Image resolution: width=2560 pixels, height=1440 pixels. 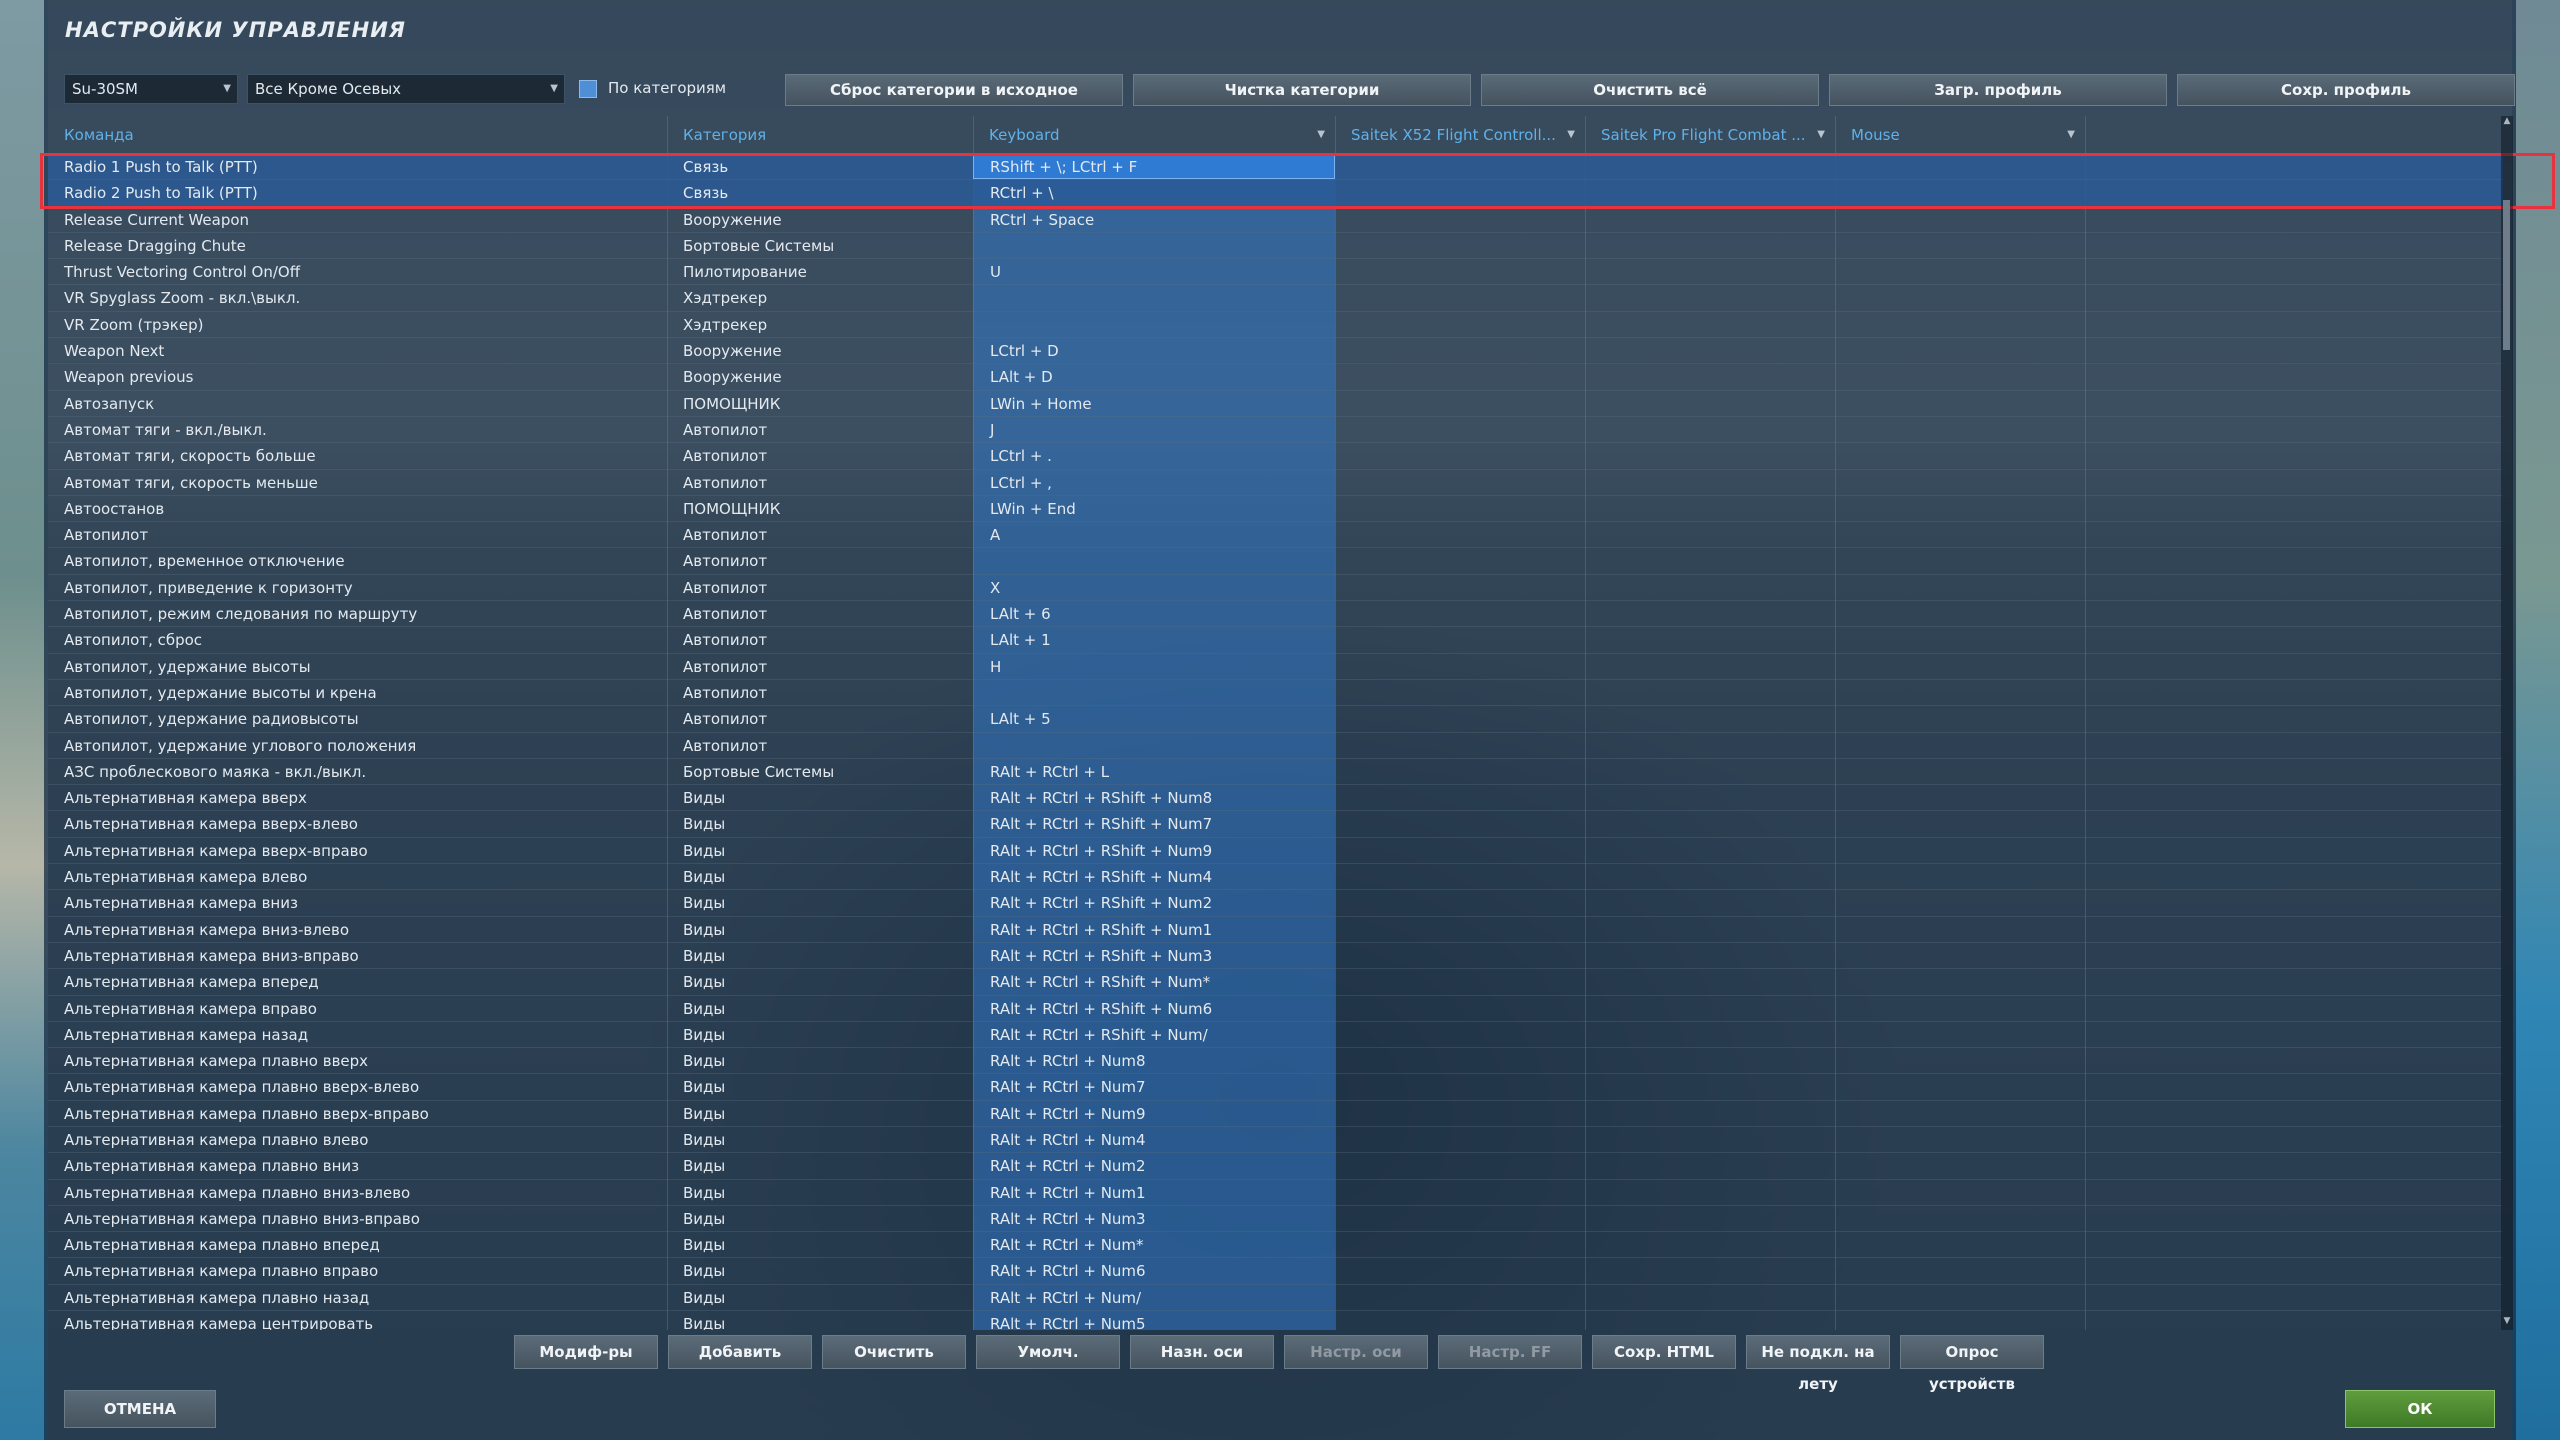 What do you see at coordinates (2506, 275) in the screenshot?
I see `scrollbar-thumb` at bounding box center [2506, 275].